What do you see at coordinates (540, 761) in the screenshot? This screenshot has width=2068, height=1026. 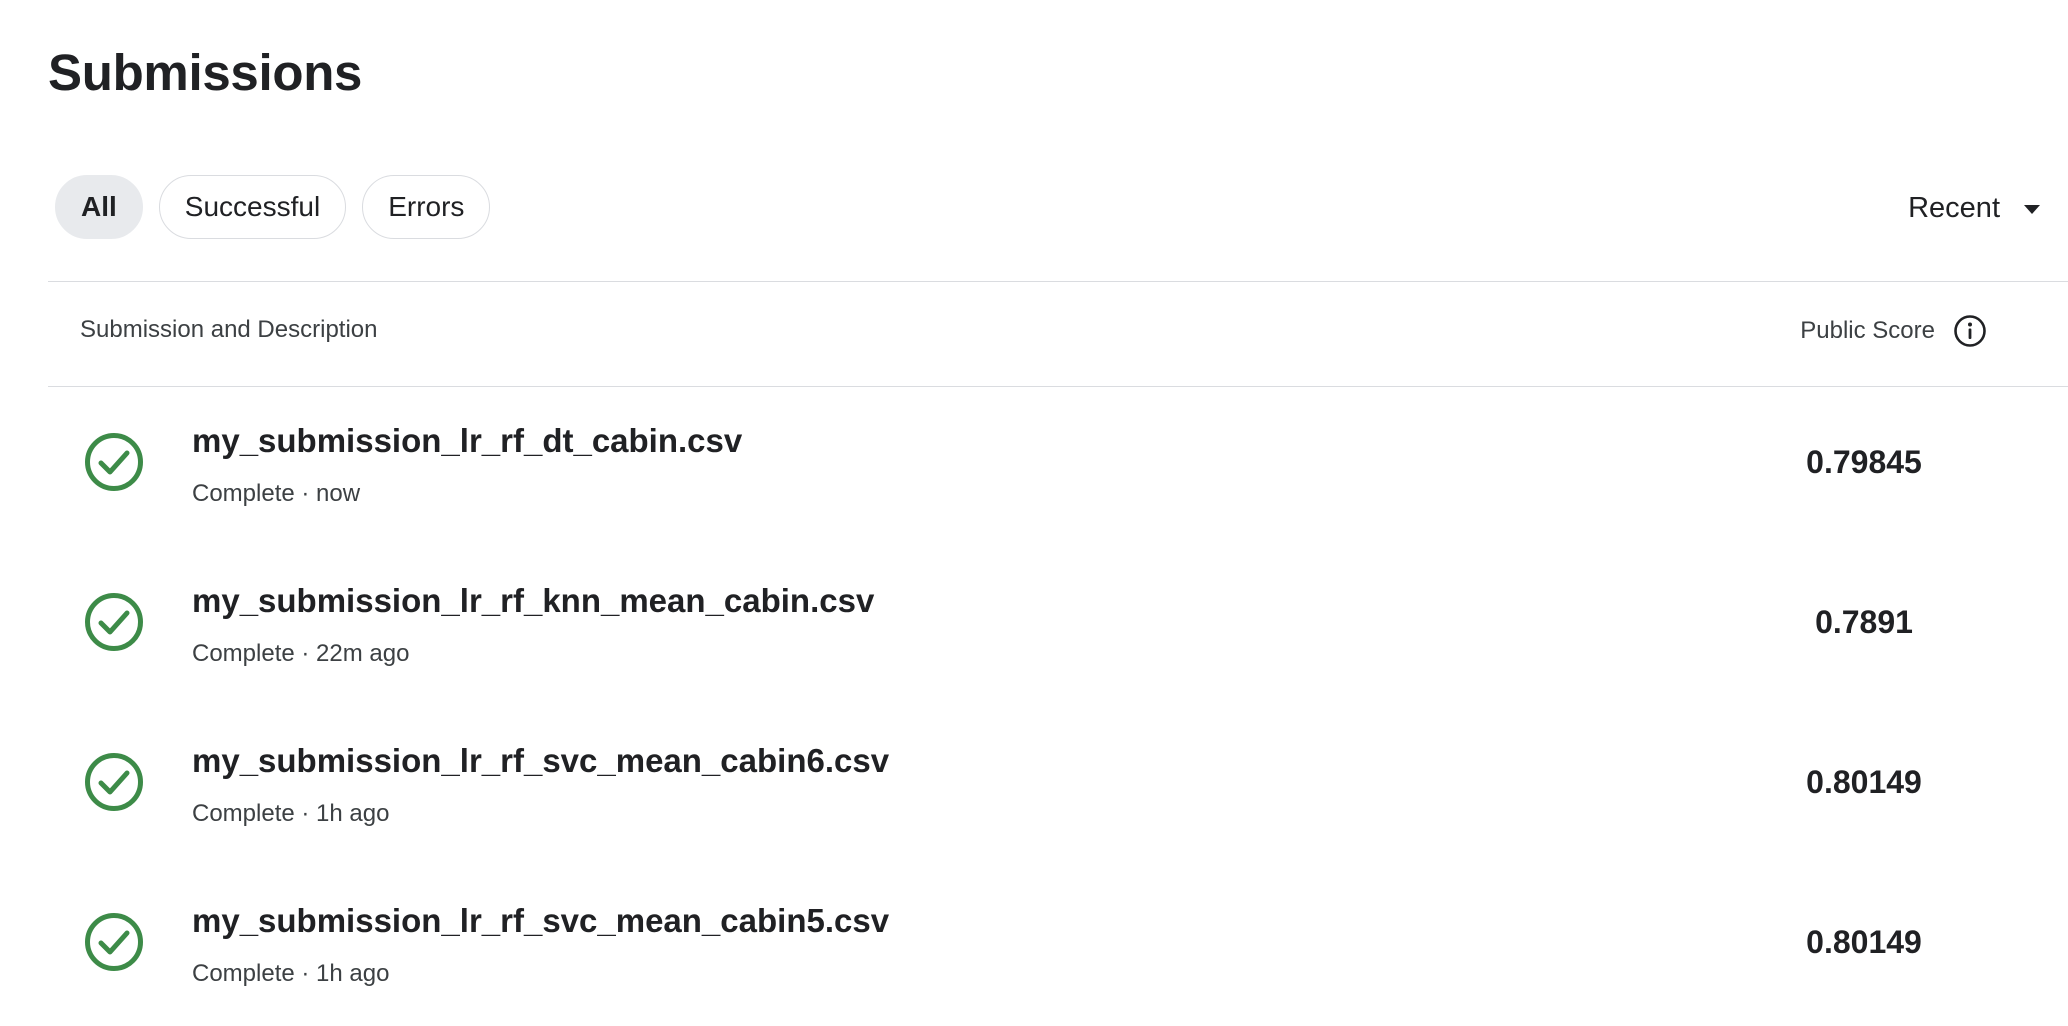 I see `submission-file-link: my_submission_lr_rf_svc_mean_cabin6.csv` at bounding box center [540, 761].